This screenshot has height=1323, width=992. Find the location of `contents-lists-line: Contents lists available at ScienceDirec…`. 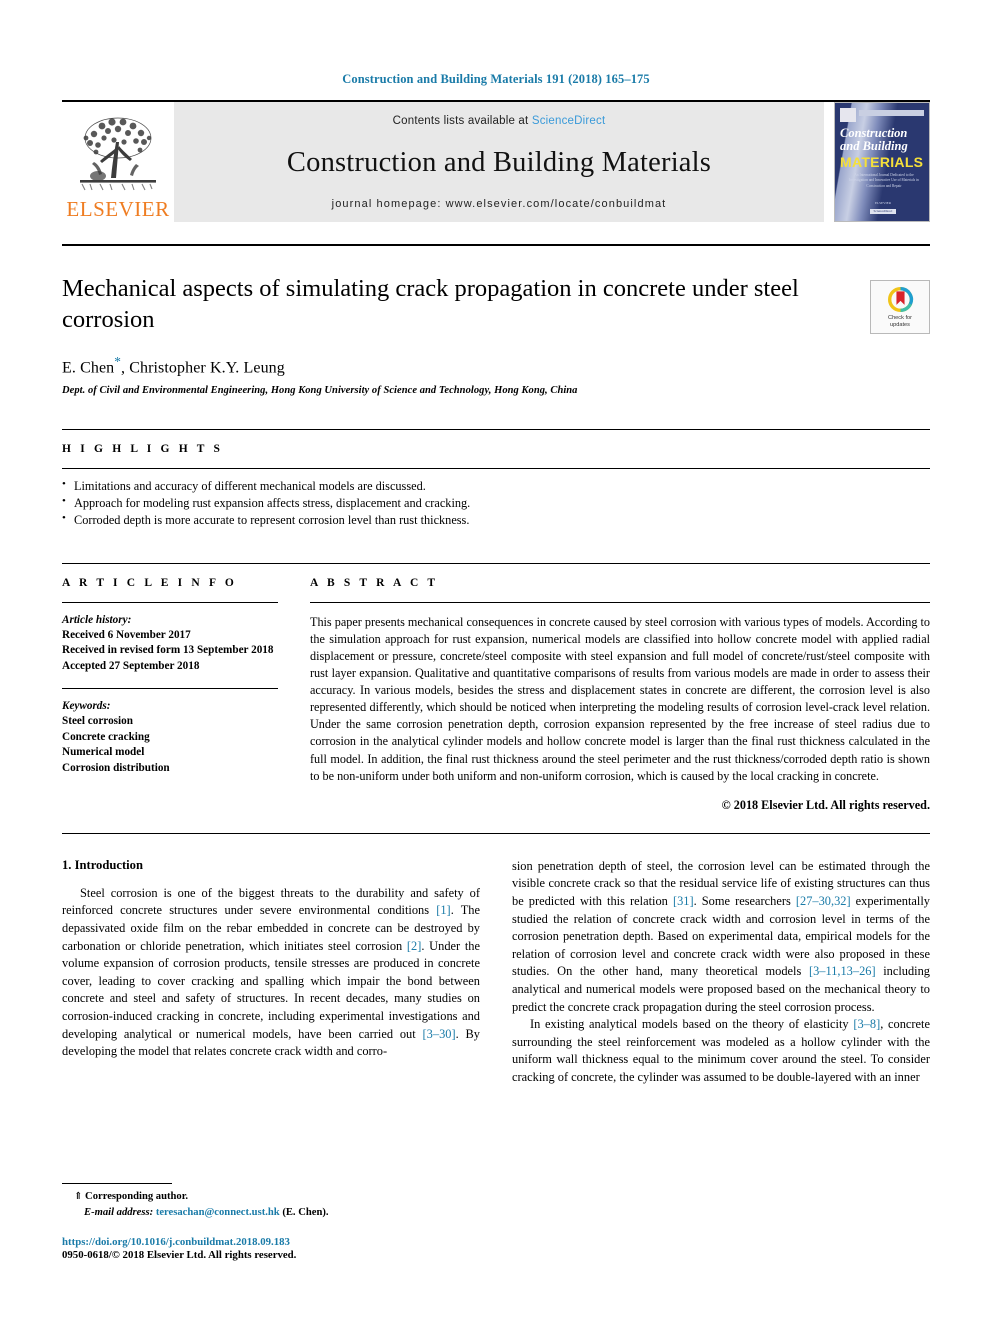

contents-lists-line: Contents lists available at ScienceDirec… is located at coordinates (499, 121).